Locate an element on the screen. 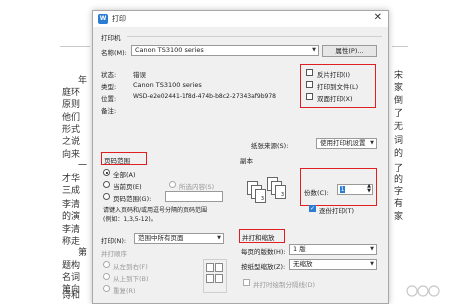  copies-count-value: 1 is located at coordinates (342, 189).